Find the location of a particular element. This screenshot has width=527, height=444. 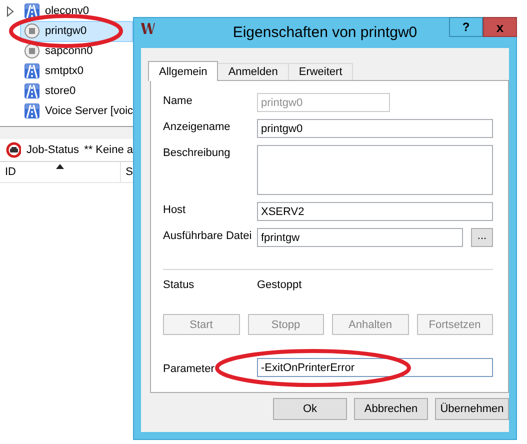

column-header: ID is located at coordinates (60, 172).